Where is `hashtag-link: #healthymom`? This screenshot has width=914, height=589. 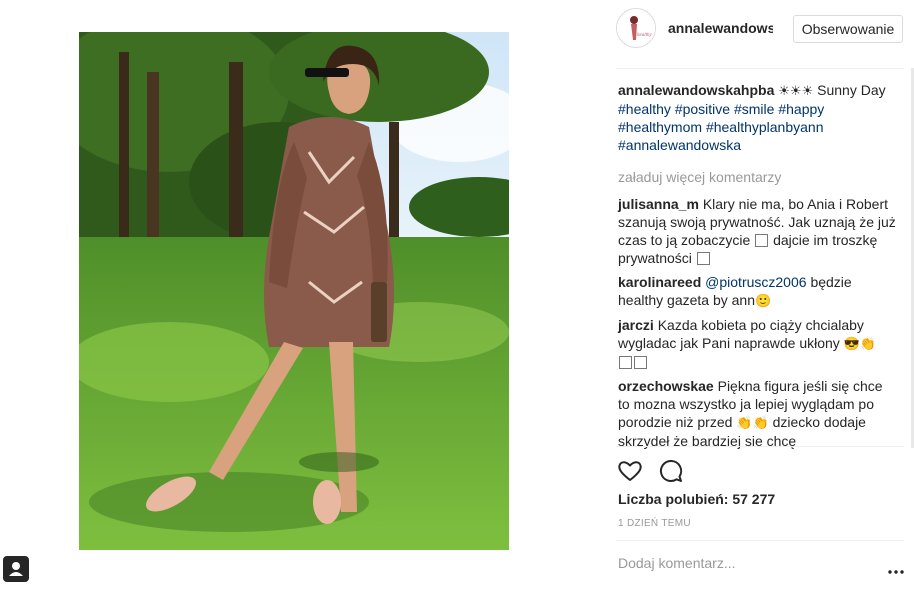 hashtag-link: #healthymom is located at coordinates (660, 127).